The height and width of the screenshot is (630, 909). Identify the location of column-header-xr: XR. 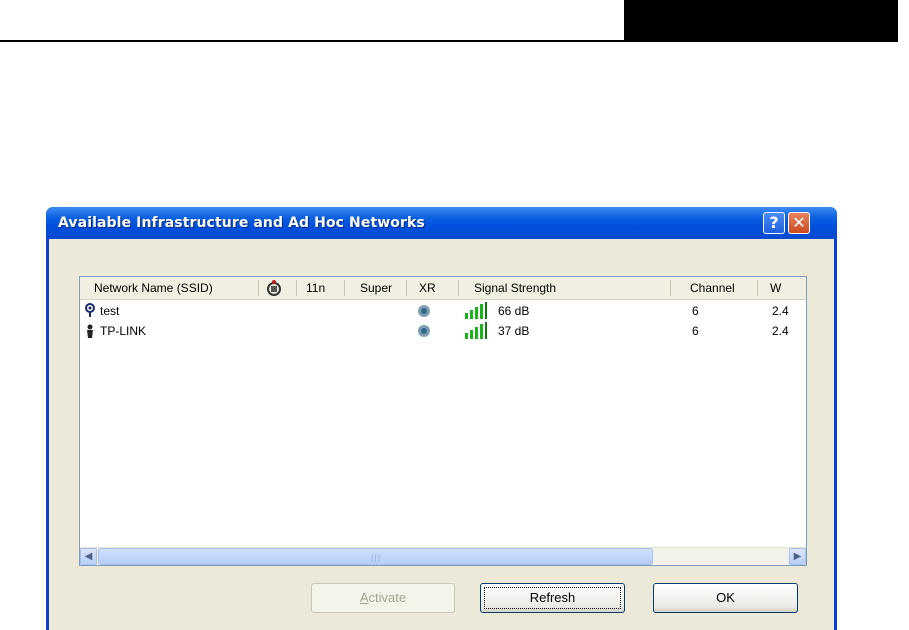
(431, 288).